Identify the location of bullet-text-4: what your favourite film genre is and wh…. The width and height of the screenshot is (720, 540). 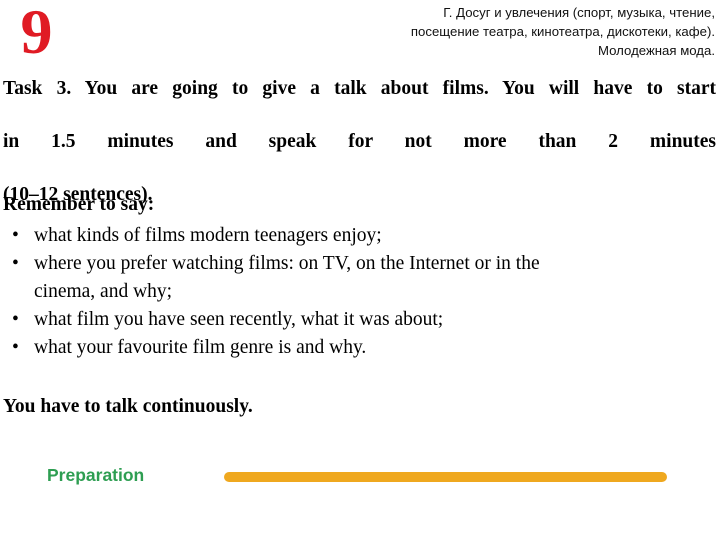
(200, 347).